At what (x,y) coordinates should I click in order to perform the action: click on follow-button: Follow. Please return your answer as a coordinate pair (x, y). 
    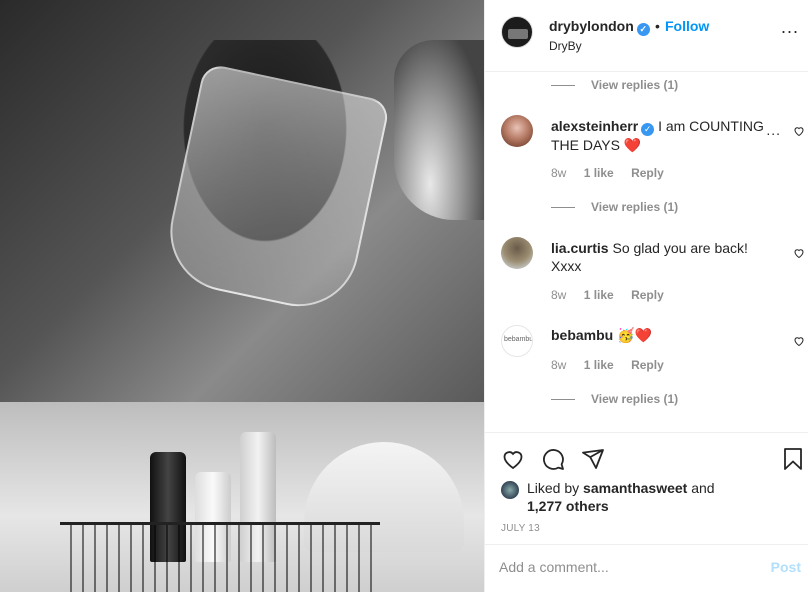
    Looking at the image, I should click on (687, 26).